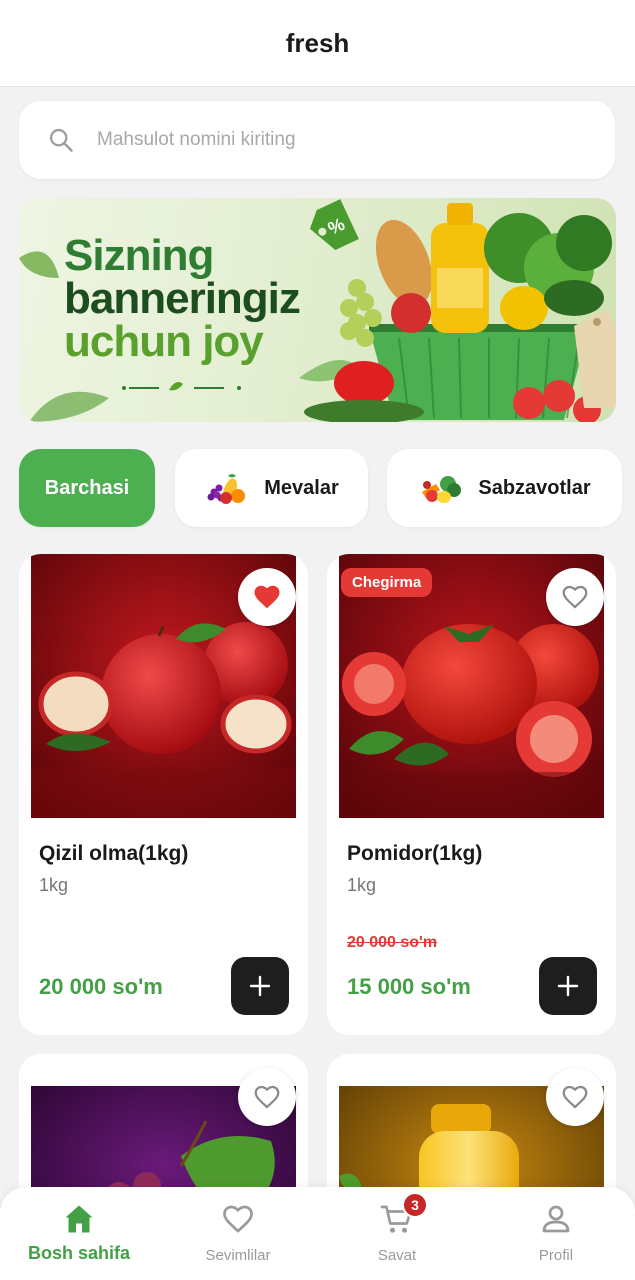  I want to click on banner-line-2: banneringiz, so click(182, 298).